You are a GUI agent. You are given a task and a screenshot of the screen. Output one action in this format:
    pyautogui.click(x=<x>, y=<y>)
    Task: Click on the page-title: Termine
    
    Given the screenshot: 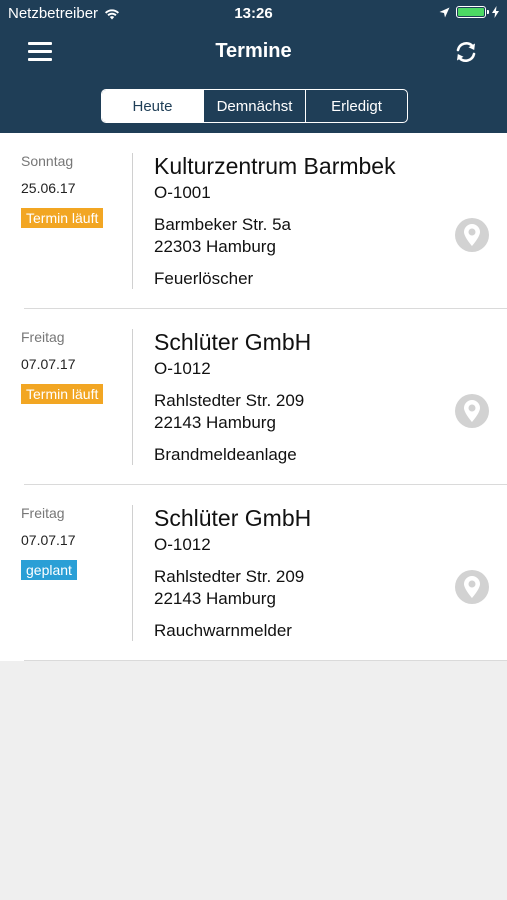 What is the action you would take?
    pyautogui.click(x=253, y=51)
    